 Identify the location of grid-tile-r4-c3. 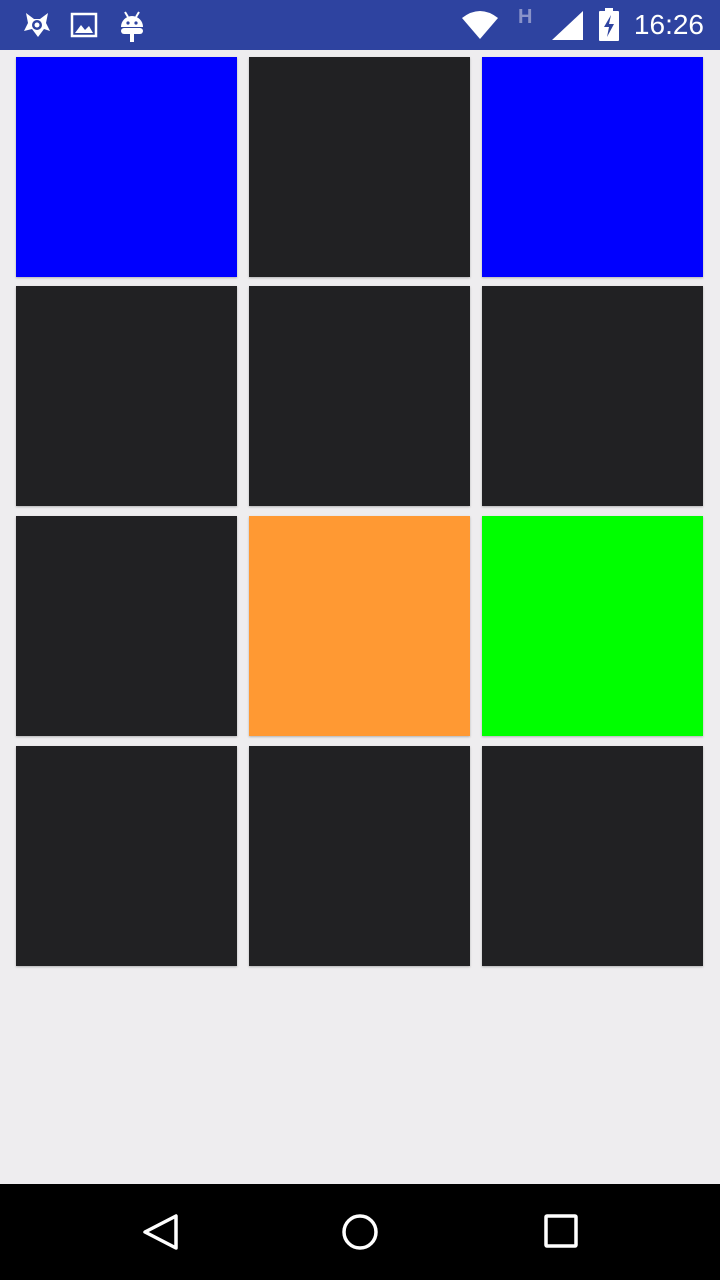
(592, 856).